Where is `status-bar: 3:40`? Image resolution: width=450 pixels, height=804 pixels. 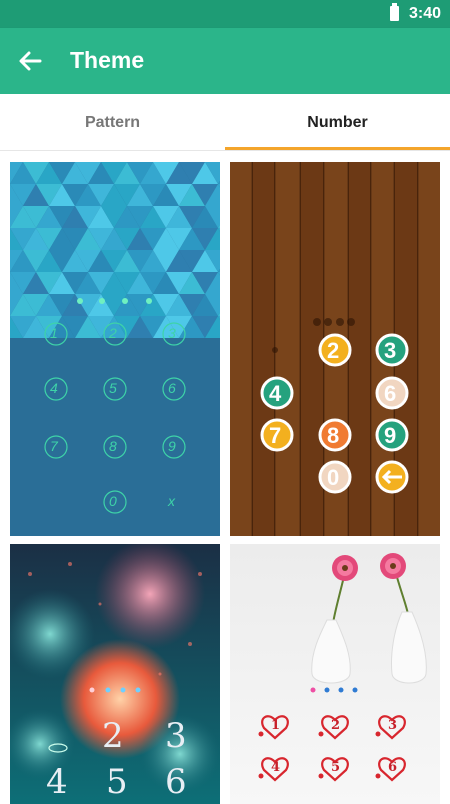 status-bar: 3:40 is located at coordinates (225, 14).